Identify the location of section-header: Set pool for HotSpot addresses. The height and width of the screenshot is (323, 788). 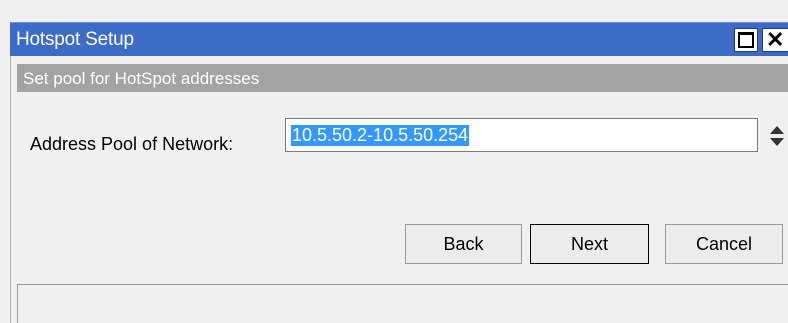
(402, 78).